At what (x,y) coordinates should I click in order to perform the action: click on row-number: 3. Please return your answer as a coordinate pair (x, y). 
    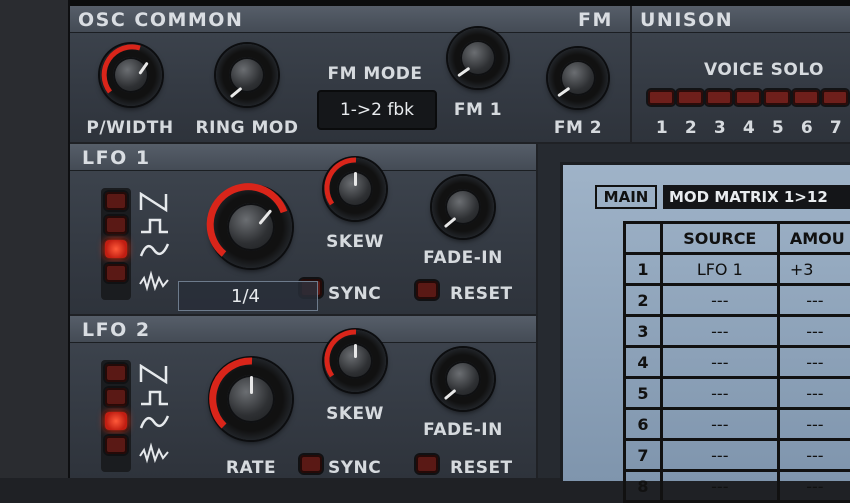
    Looking at the image, I should click on (643, 331).